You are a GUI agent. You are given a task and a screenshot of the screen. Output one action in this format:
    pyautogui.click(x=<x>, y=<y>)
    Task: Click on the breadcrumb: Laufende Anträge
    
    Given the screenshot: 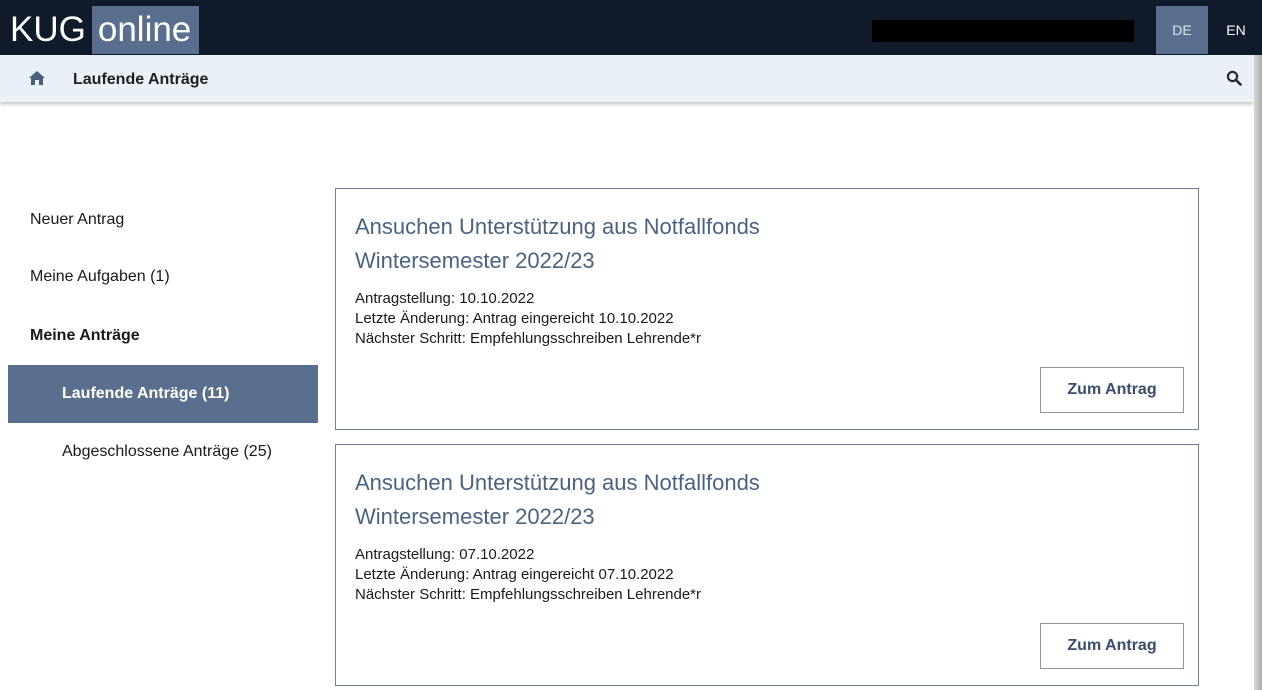 What is the action you would take?
    pyautogui.click(x=627, y=78)
    